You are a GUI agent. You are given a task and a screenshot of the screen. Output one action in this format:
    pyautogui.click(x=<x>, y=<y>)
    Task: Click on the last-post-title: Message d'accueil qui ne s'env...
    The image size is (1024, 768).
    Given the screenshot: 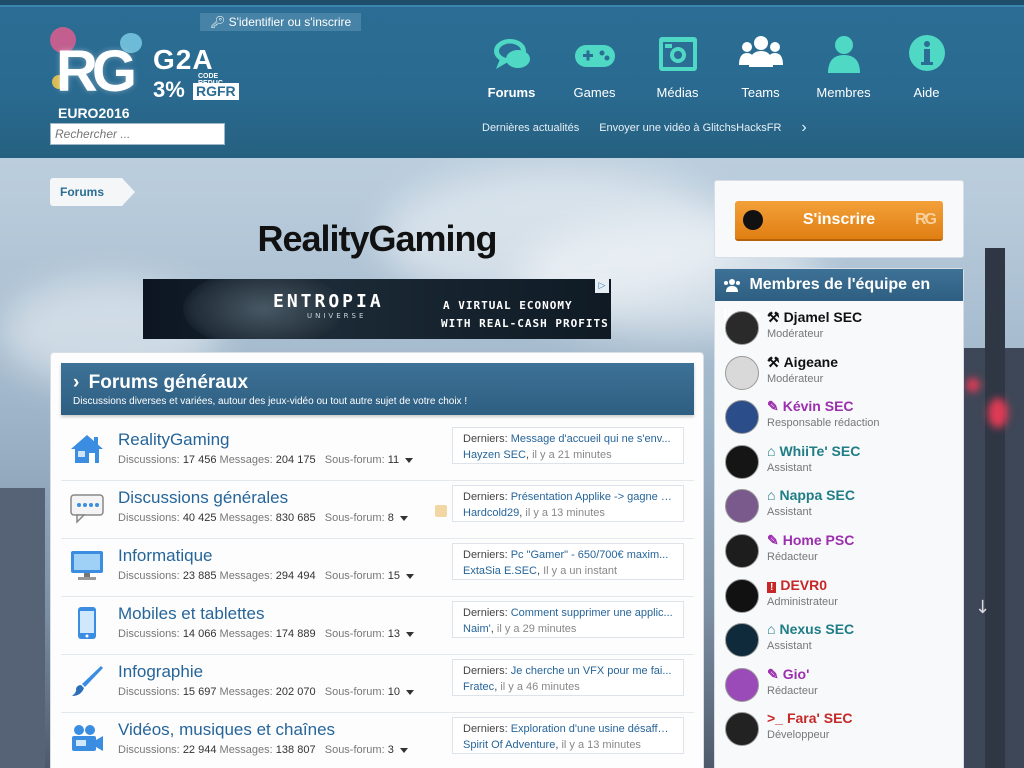 What is the action you would take?
    pyautogui.click(x=591, y=439)
    